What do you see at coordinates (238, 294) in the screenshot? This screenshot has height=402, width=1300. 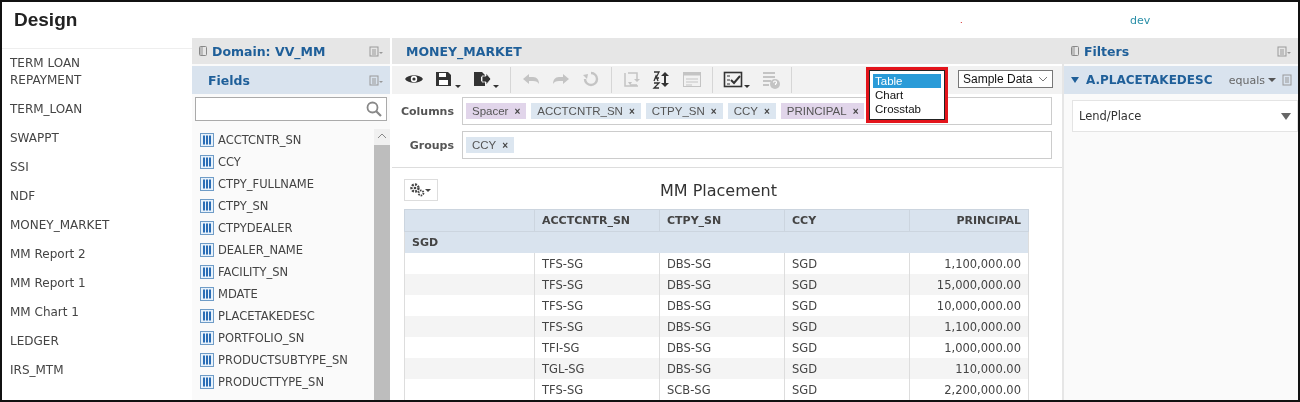 I see `field-item: MDATE` at bounding box center [238, 294].